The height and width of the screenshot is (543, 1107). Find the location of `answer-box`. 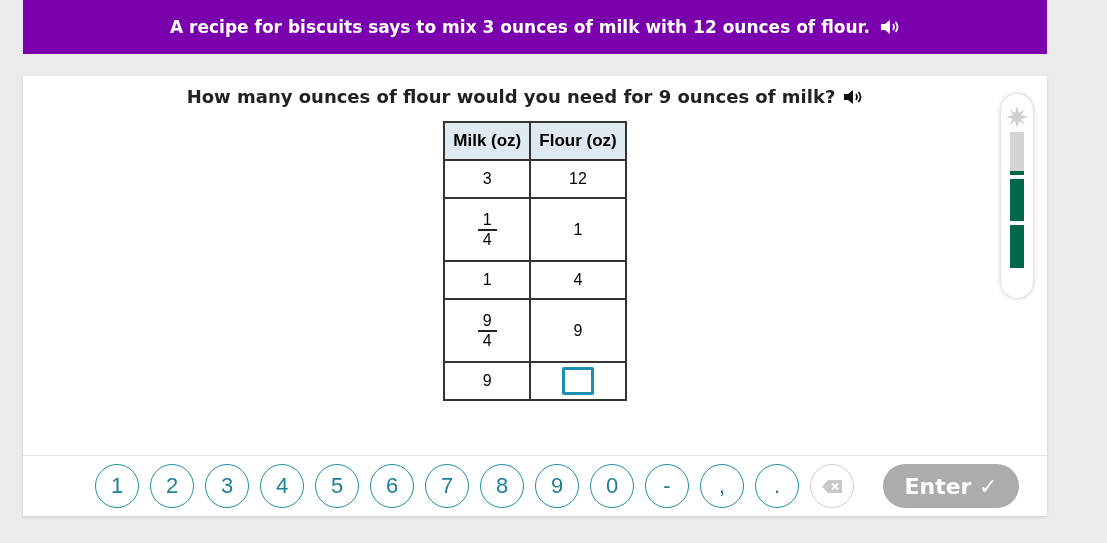

answer-box is located at coordinates (578, 381).